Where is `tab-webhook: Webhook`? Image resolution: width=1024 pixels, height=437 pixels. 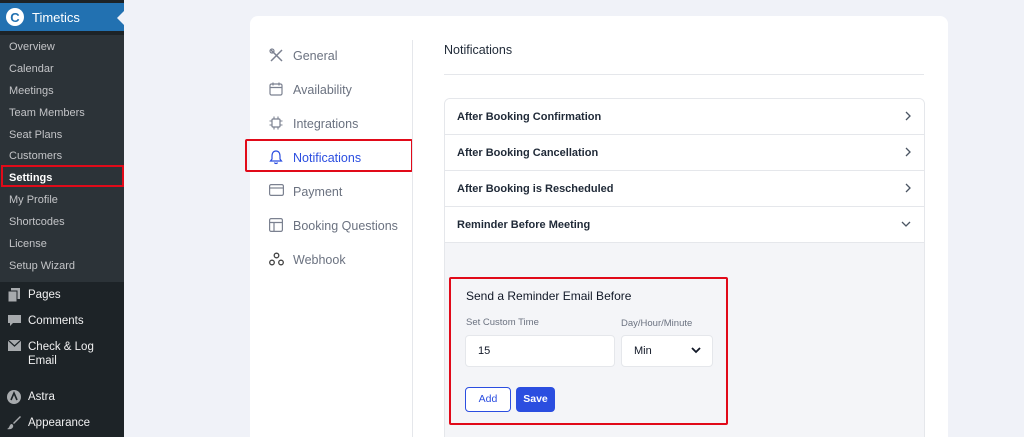
tab-webhook: Webhook is located at coordinates (343, 260).